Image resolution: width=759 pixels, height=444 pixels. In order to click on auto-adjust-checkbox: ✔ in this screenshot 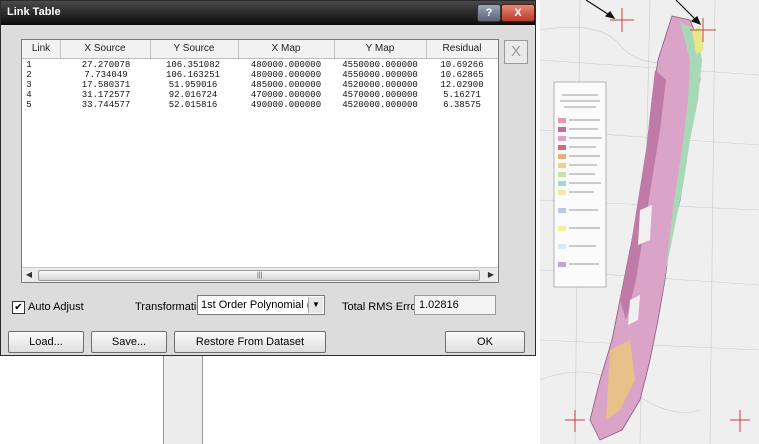, I will do `click(18, 307)`.